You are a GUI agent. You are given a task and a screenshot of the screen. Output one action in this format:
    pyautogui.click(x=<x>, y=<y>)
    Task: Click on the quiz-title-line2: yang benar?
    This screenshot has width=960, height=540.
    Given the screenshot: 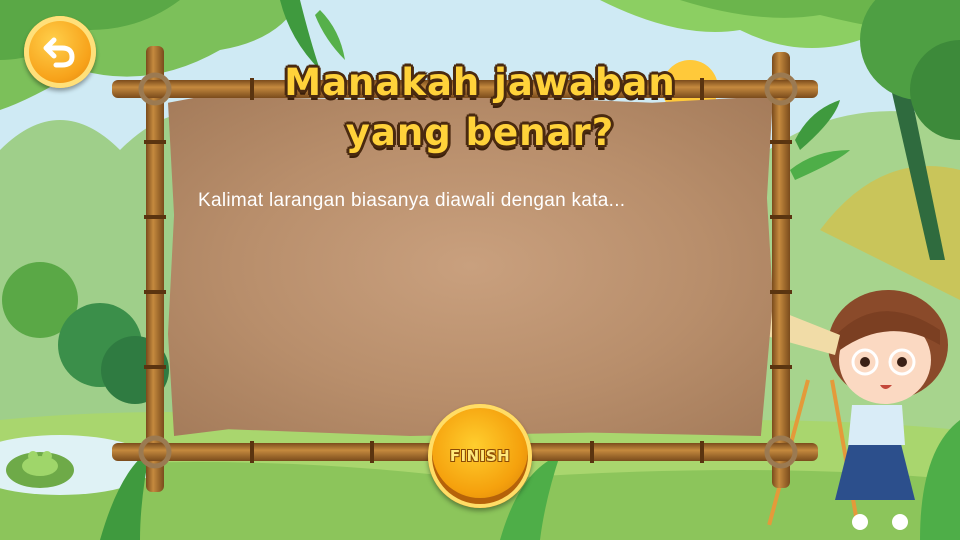 What is the action you would take?
    pyautogui.click(x=480, y=132)
    